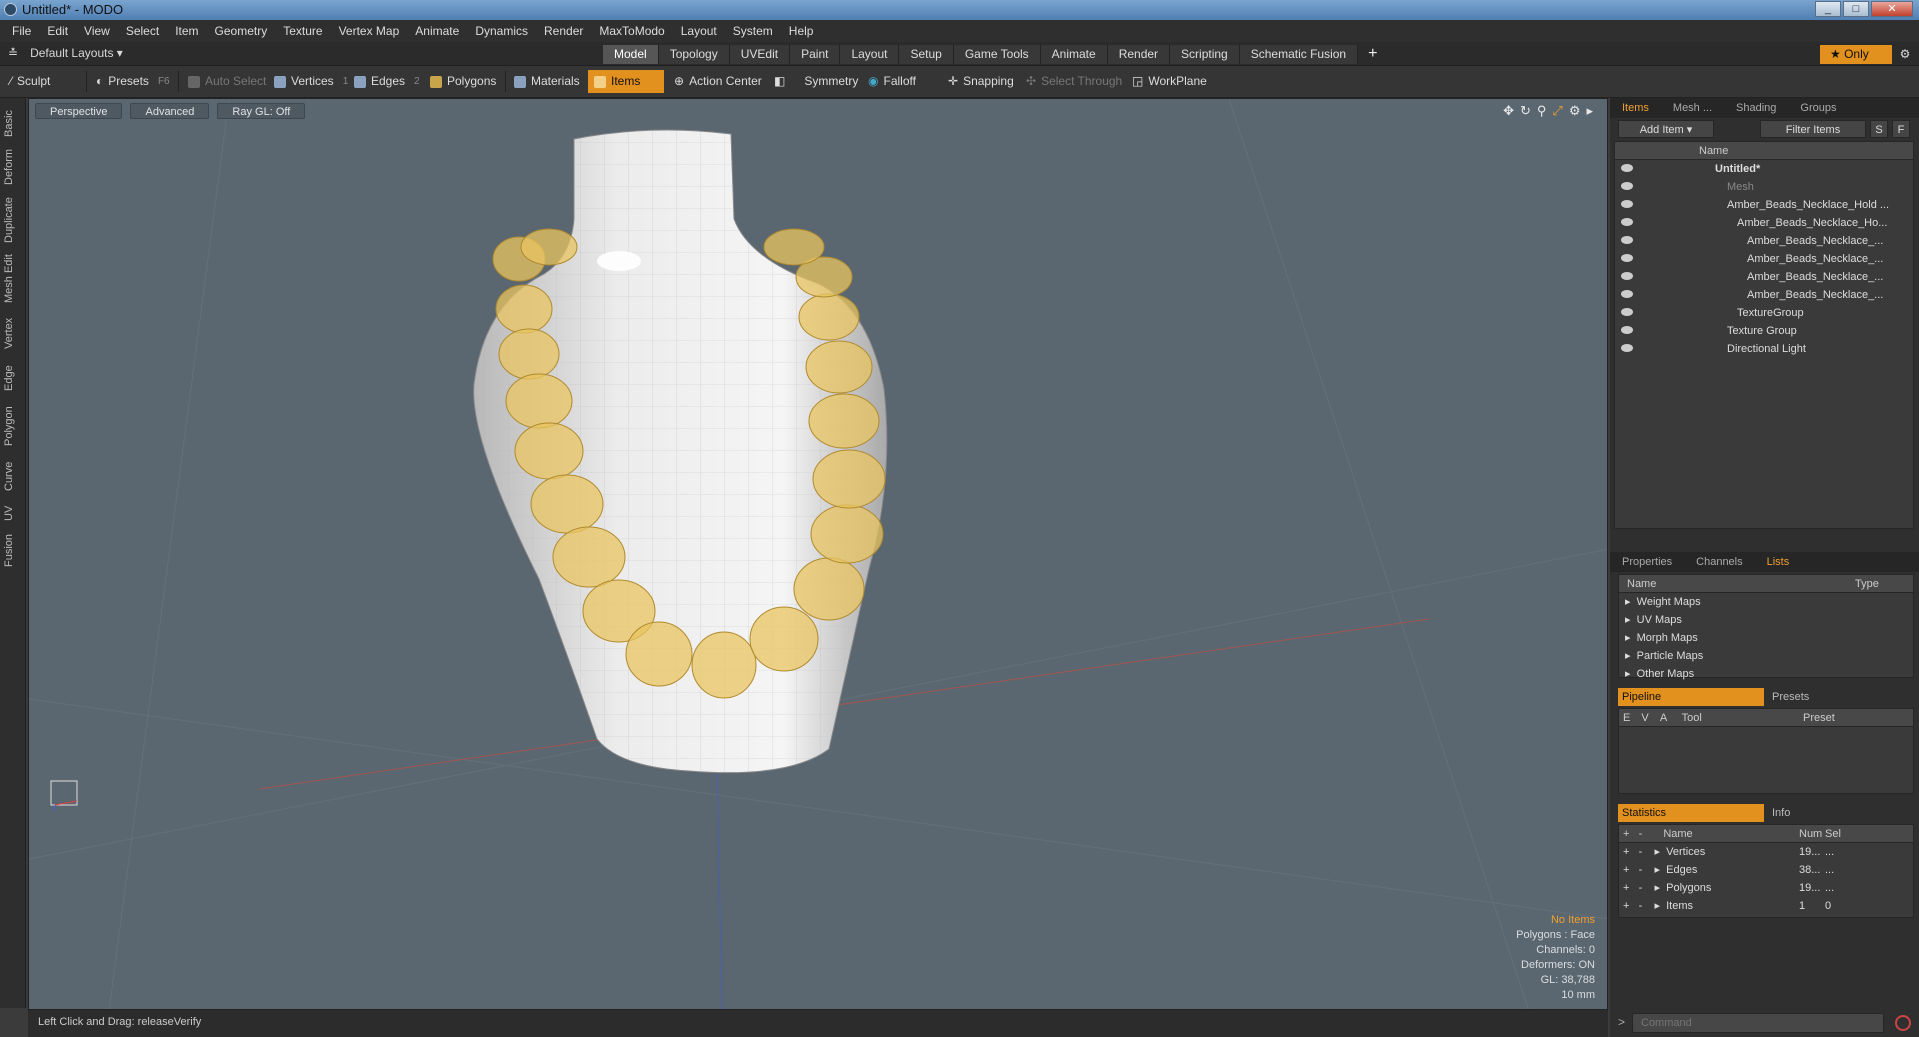  Describe the element at coordinates (1764, 331) in the screenshot. I see `tree-row: Texture Group` at that location.